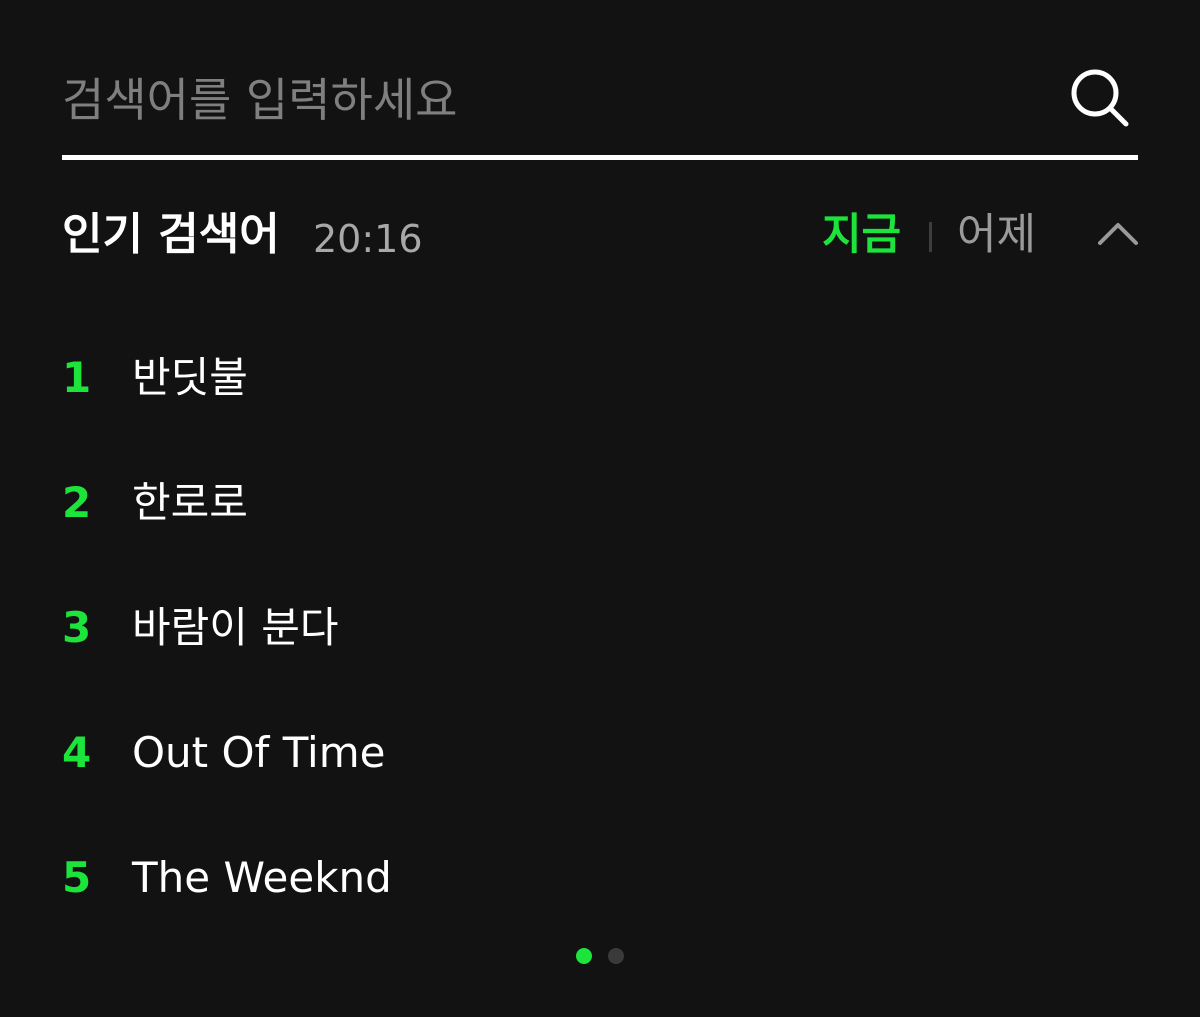 Image resolution: width=1200 pixels, height=1017 pixels. What do you see at coordinates (996, 235) in the screenshot?
I see `tab-yesterday: 어제` at bounding box center [996, 235].